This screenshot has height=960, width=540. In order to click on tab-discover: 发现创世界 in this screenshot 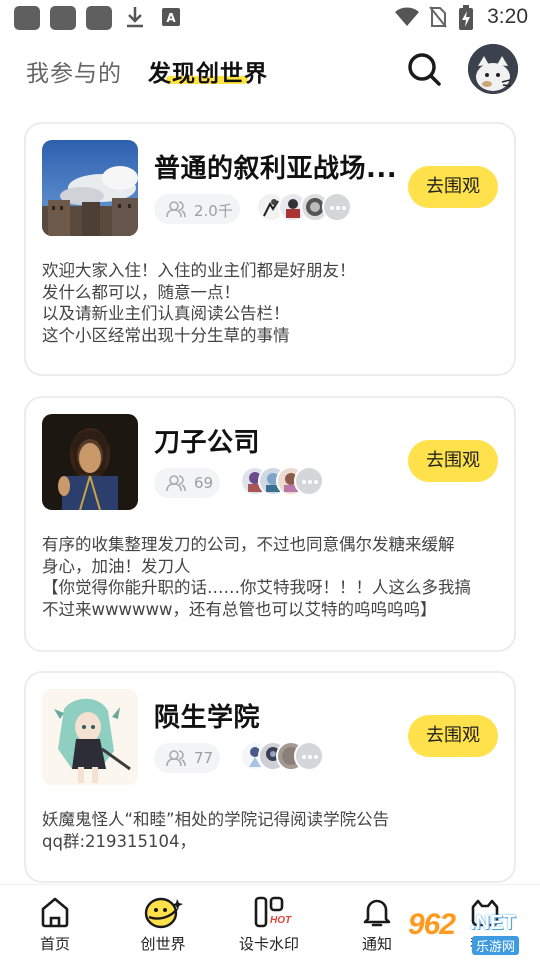, I will do `click(208, 71)`.